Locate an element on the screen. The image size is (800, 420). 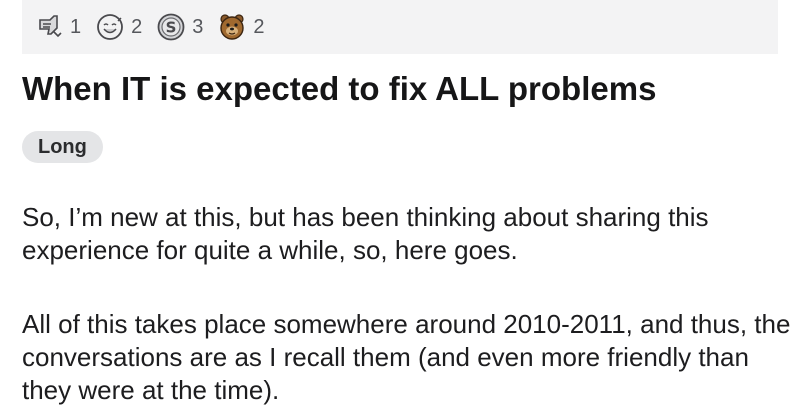
award-item: 1 is located at coordinates (57, 27).